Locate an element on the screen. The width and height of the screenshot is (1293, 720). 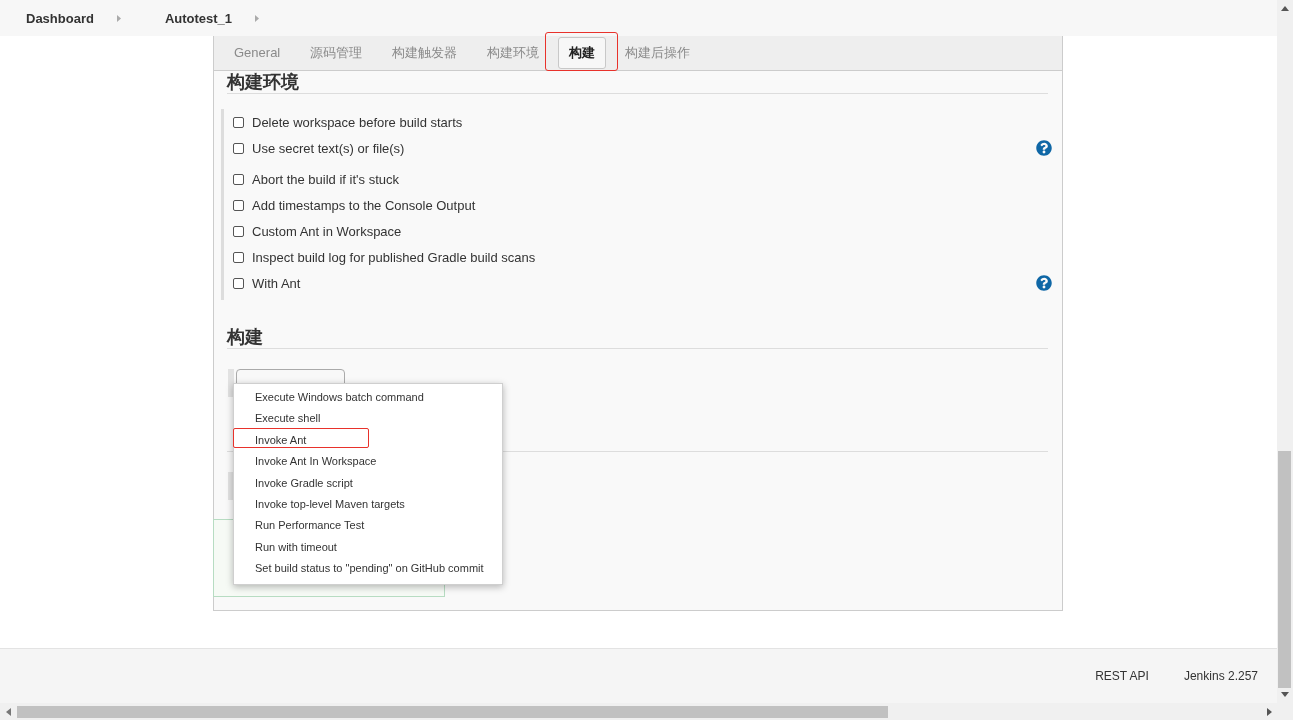
footer-link: Jenkins 2.257 is located at coordinates (1220, 676).